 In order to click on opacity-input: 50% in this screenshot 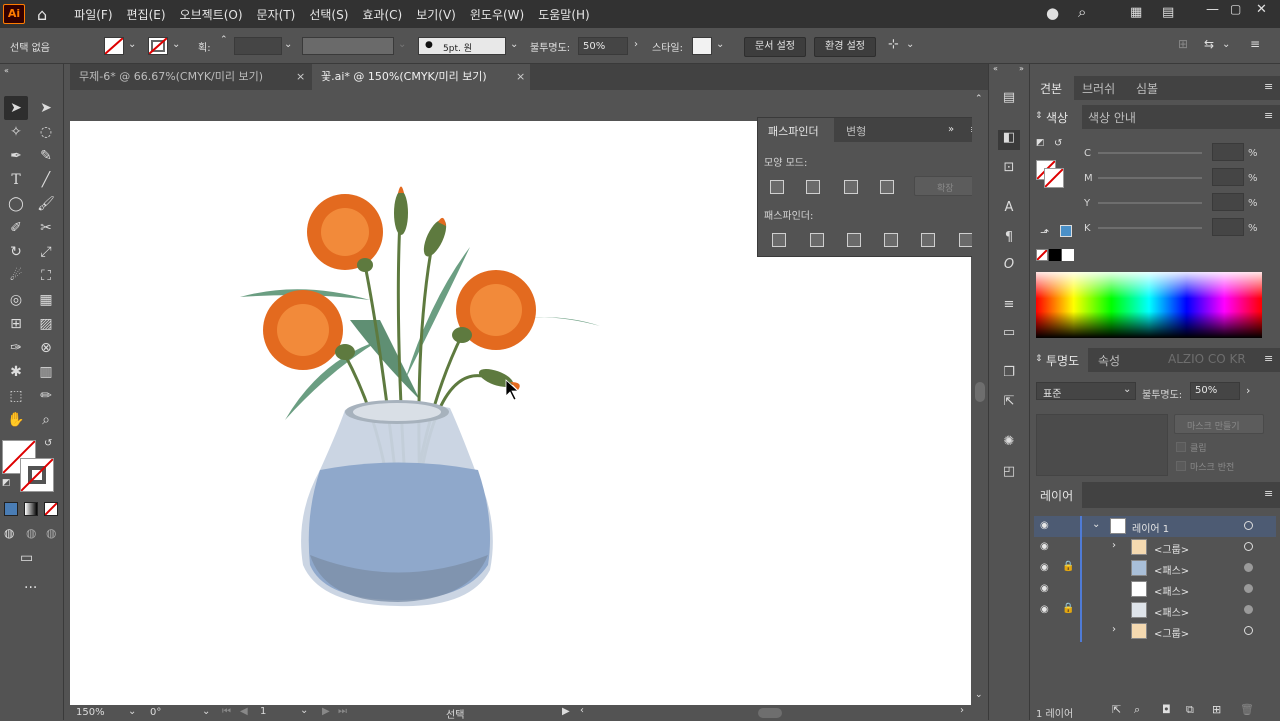, I will do `click(603, 46)`.